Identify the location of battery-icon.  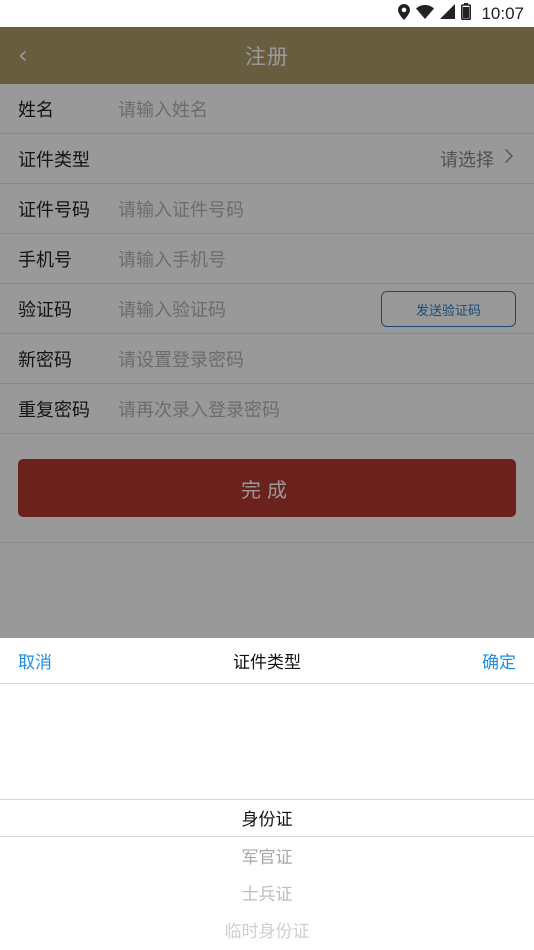
(466, 13).